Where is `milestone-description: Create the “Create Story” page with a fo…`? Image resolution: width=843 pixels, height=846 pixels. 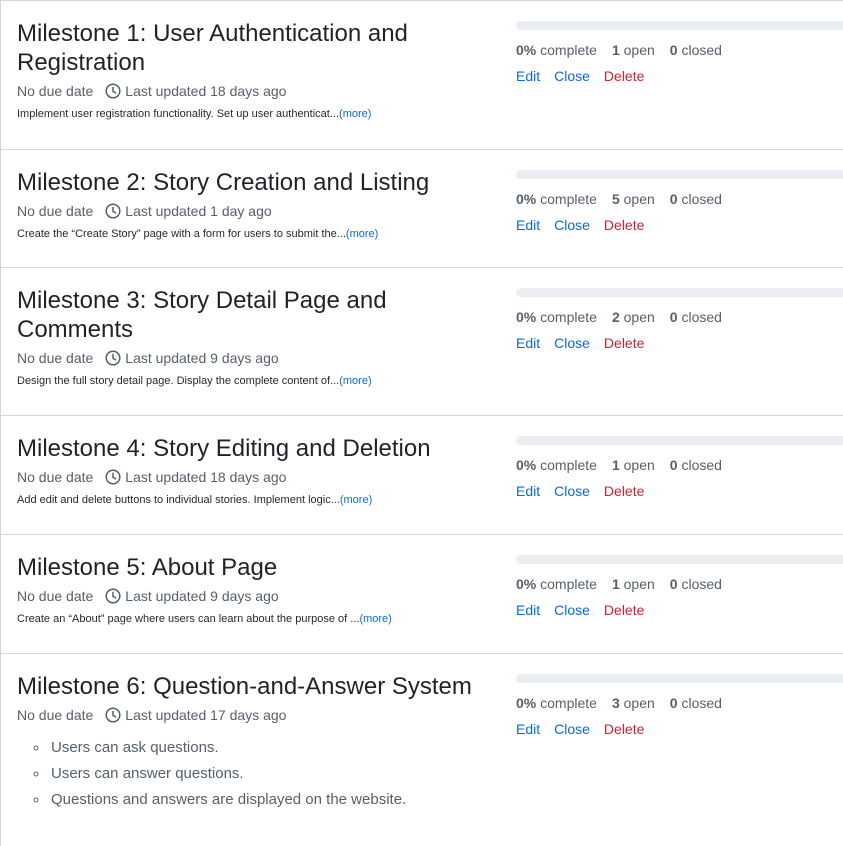 milestone-description: Create the “Create Story” page with a fo… is located at coordinates (257, 234).